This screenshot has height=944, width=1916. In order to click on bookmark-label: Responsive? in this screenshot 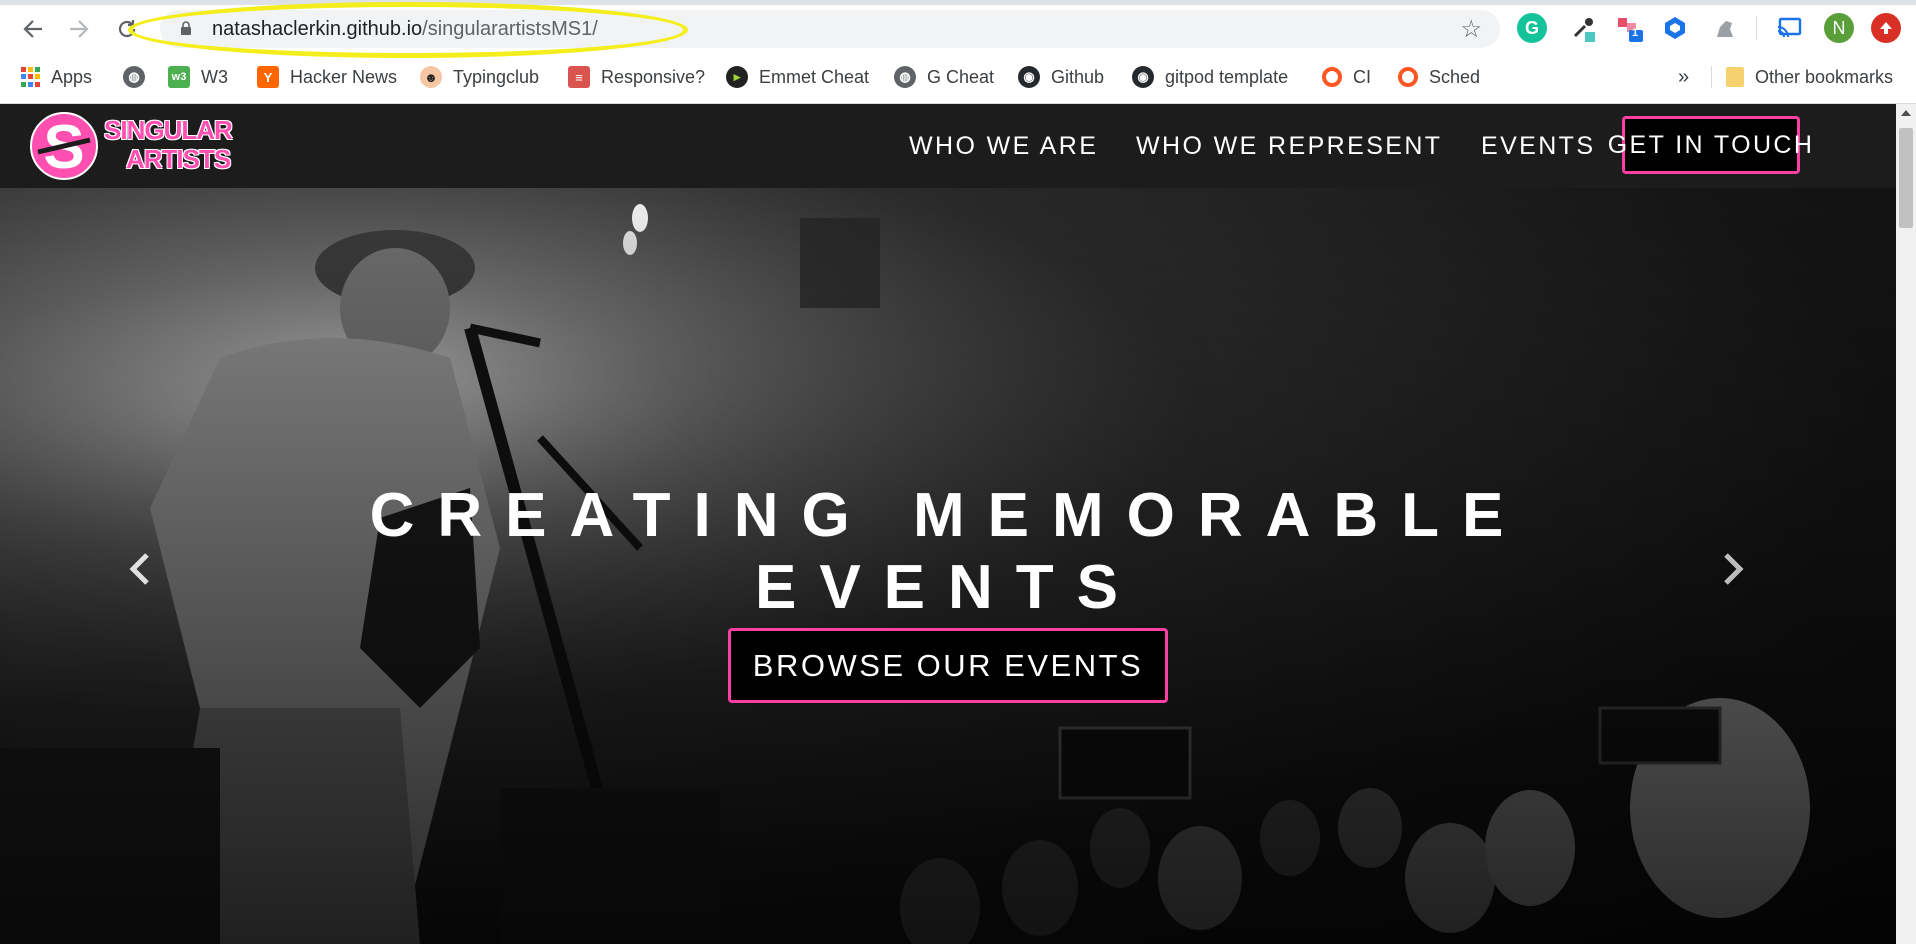, I will do `click(653, 76)`.